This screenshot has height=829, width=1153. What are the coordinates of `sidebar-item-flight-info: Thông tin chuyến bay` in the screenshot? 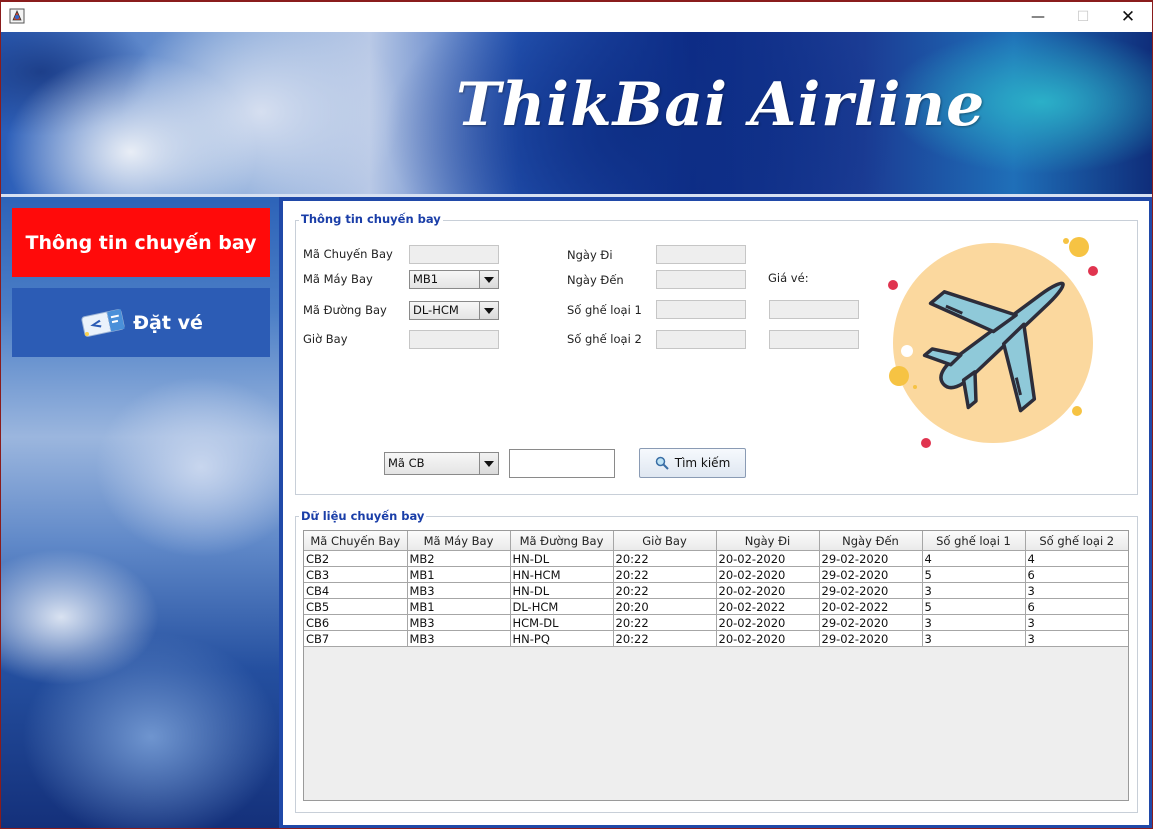 It's located at (141, 242).